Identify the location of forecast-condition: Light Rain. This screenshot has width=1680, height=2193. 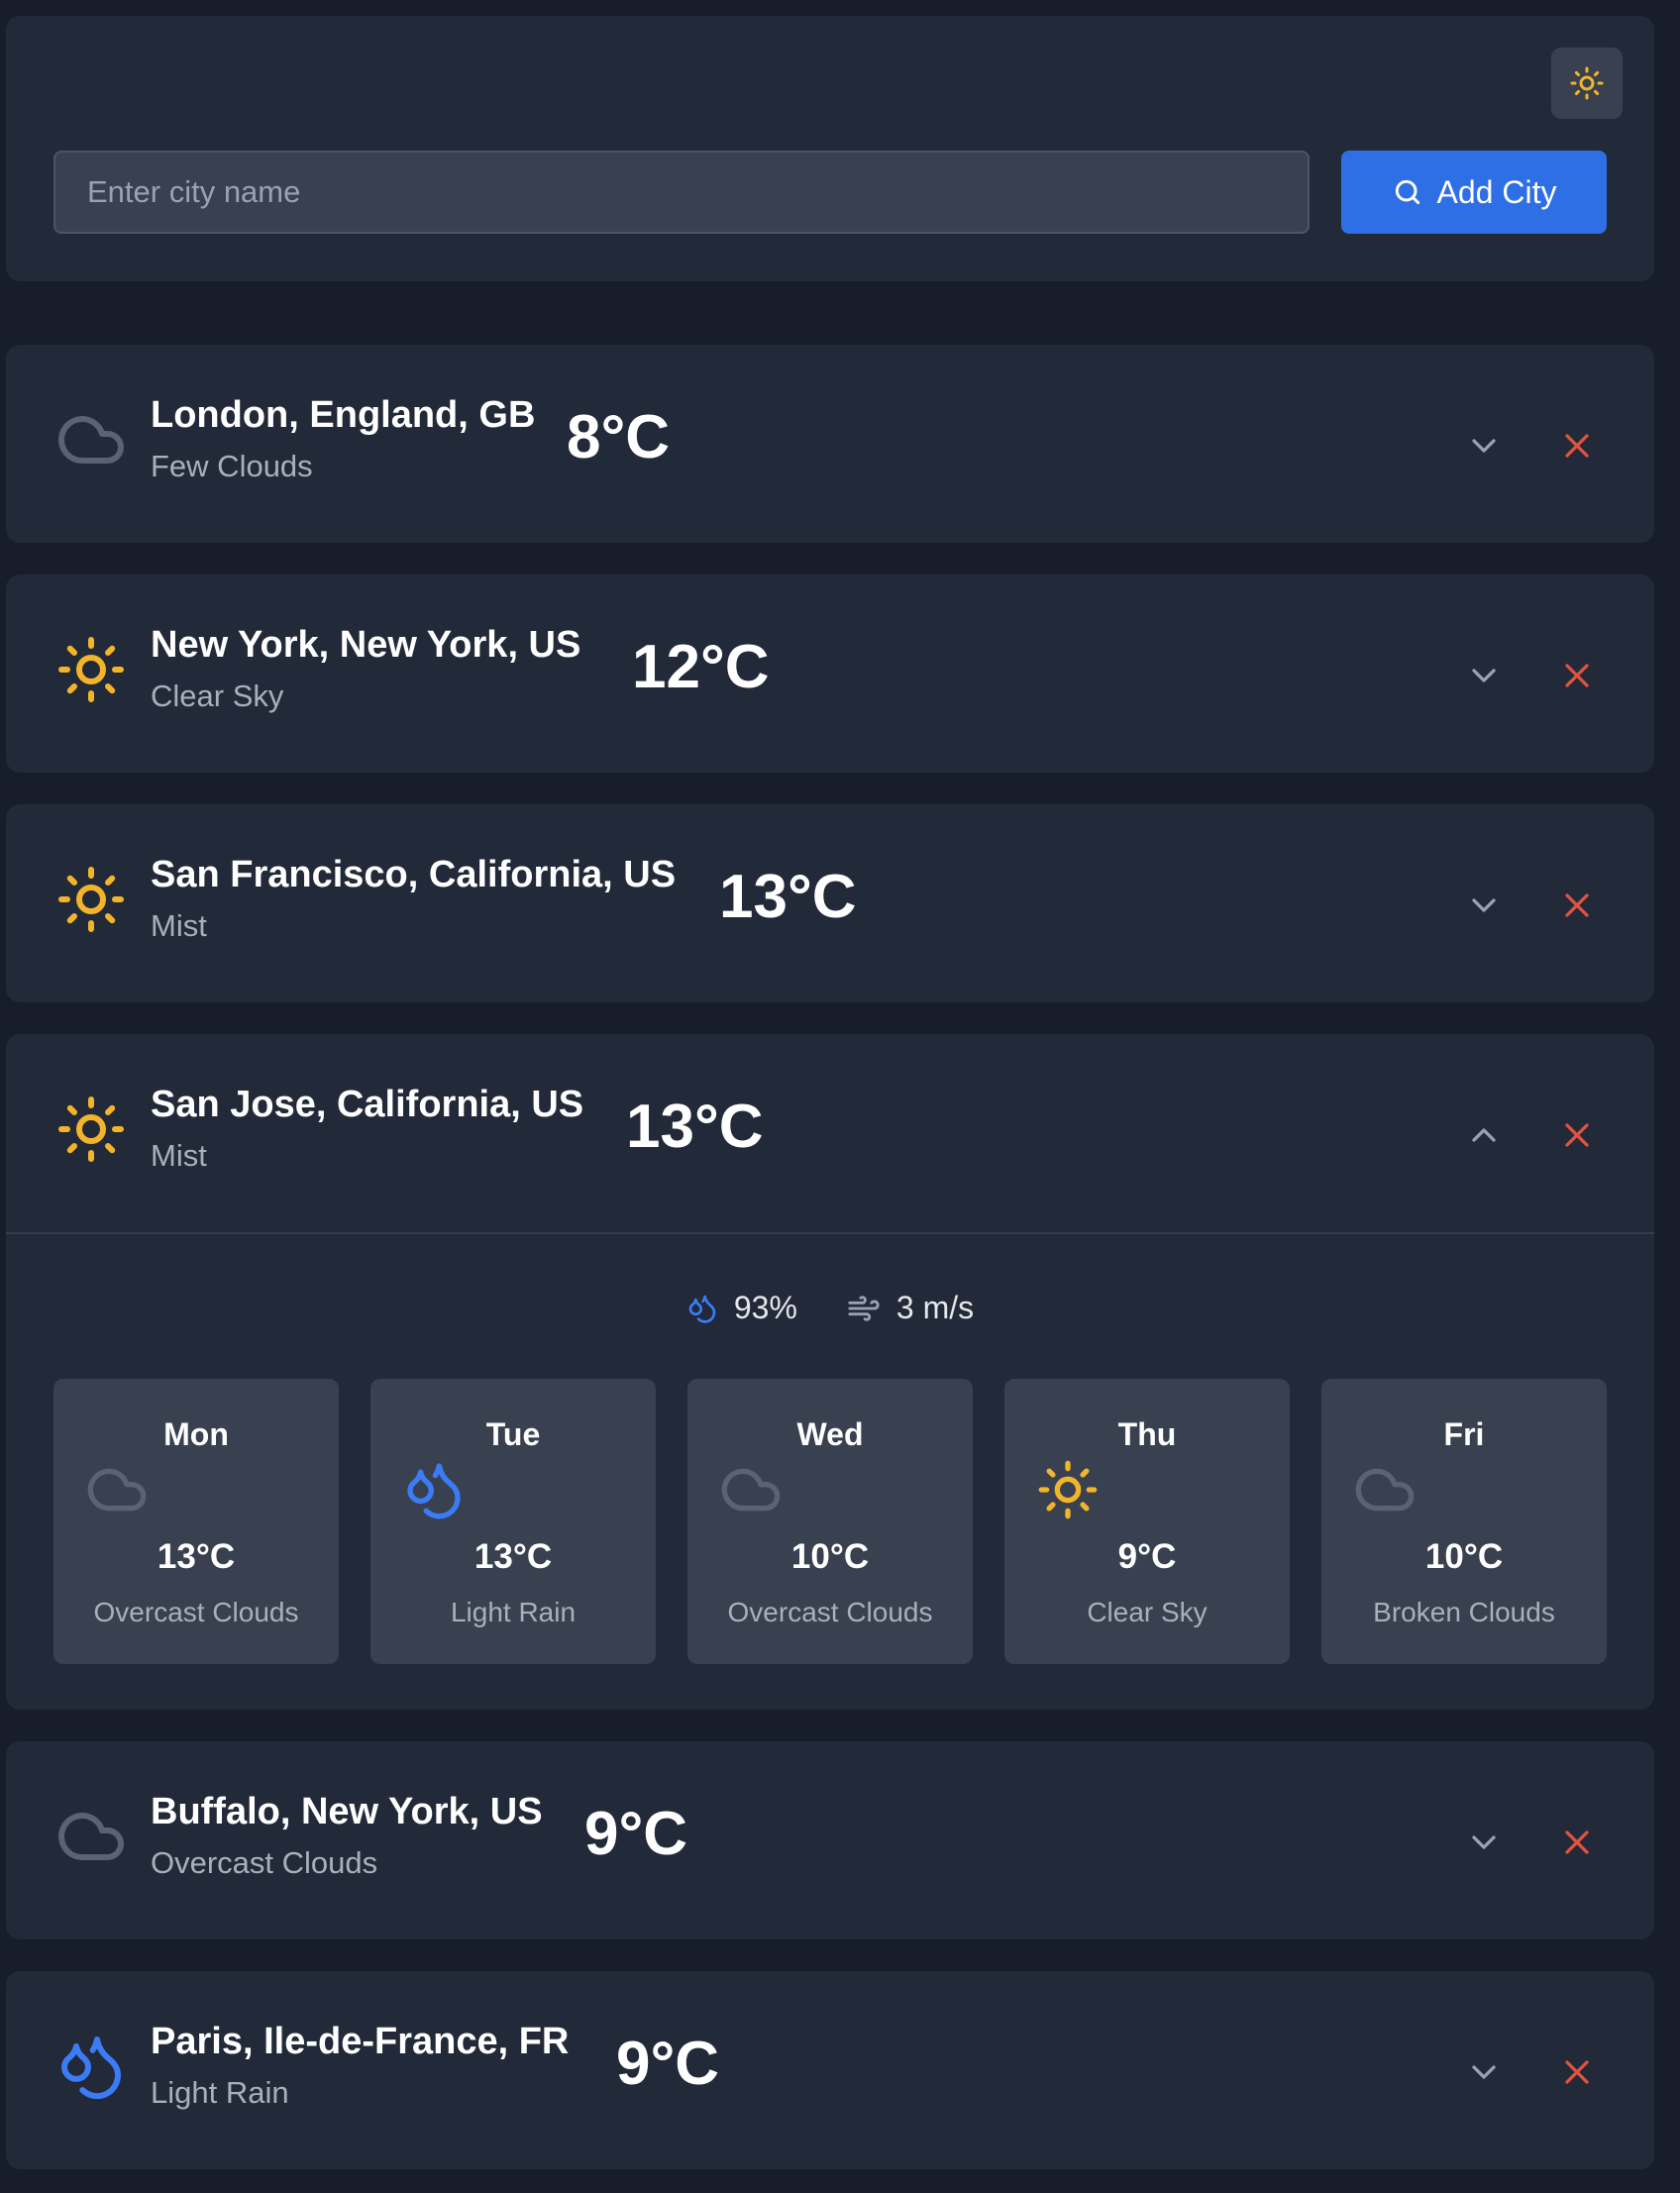
(513, 1612).